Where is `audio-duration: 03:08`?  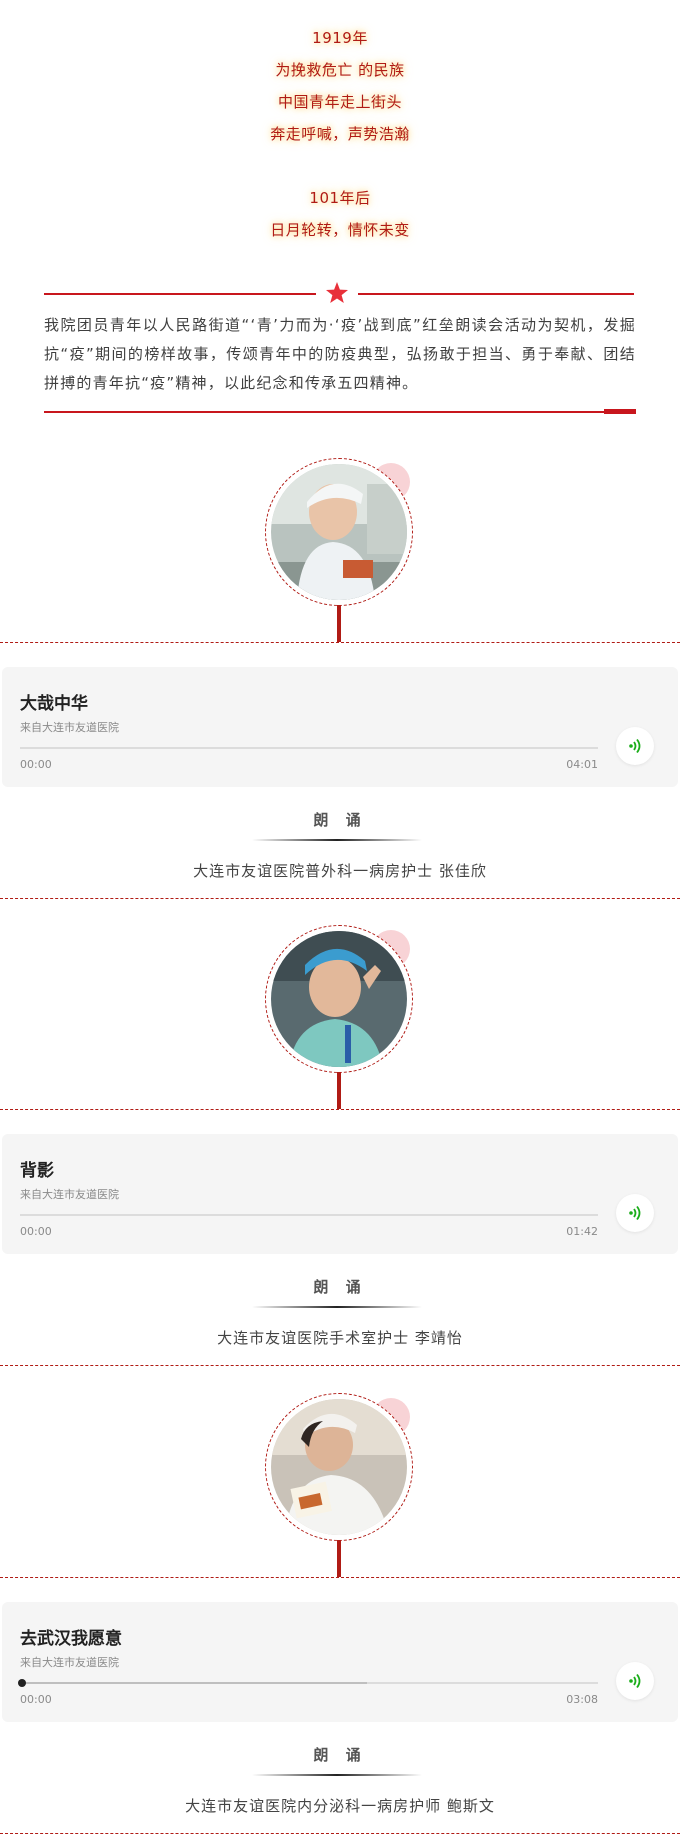
audio-duration: 03:08 is located at coordinates (582, 1699).